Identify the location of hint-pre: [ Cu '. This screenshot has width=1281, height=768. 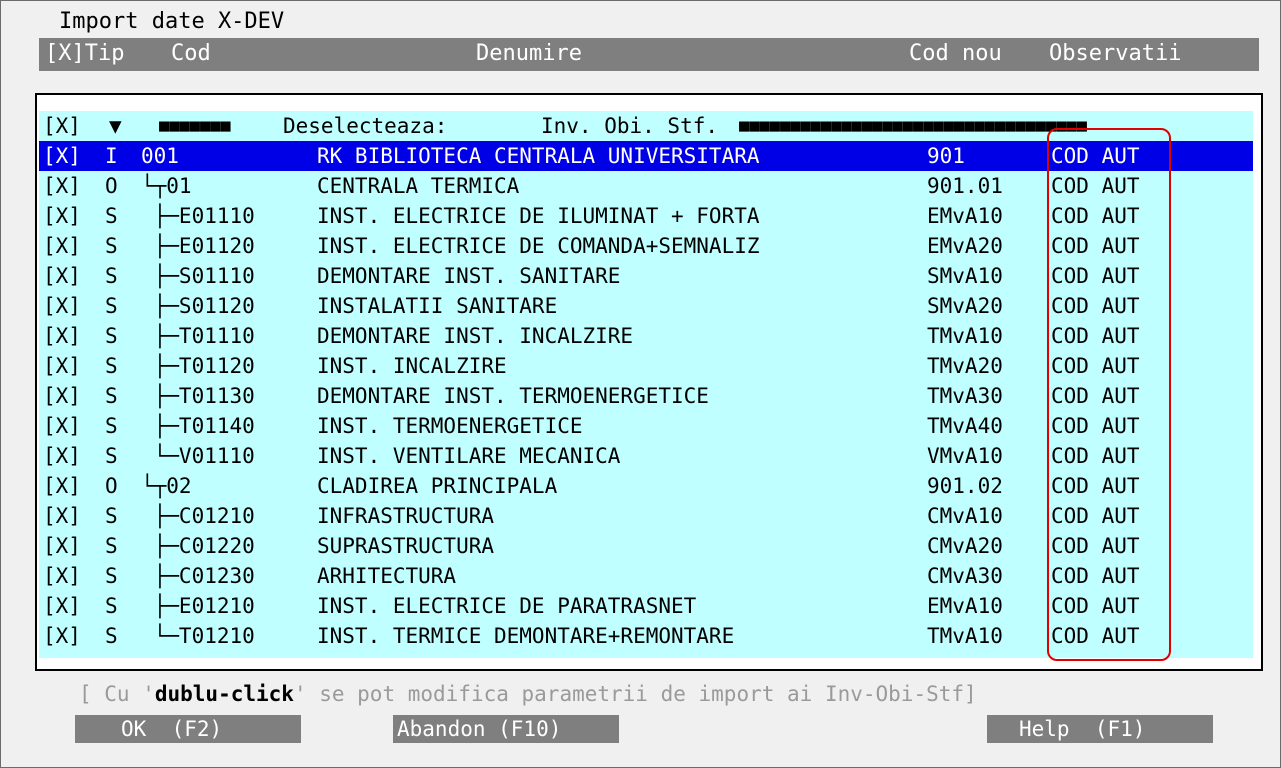
(117, 694).